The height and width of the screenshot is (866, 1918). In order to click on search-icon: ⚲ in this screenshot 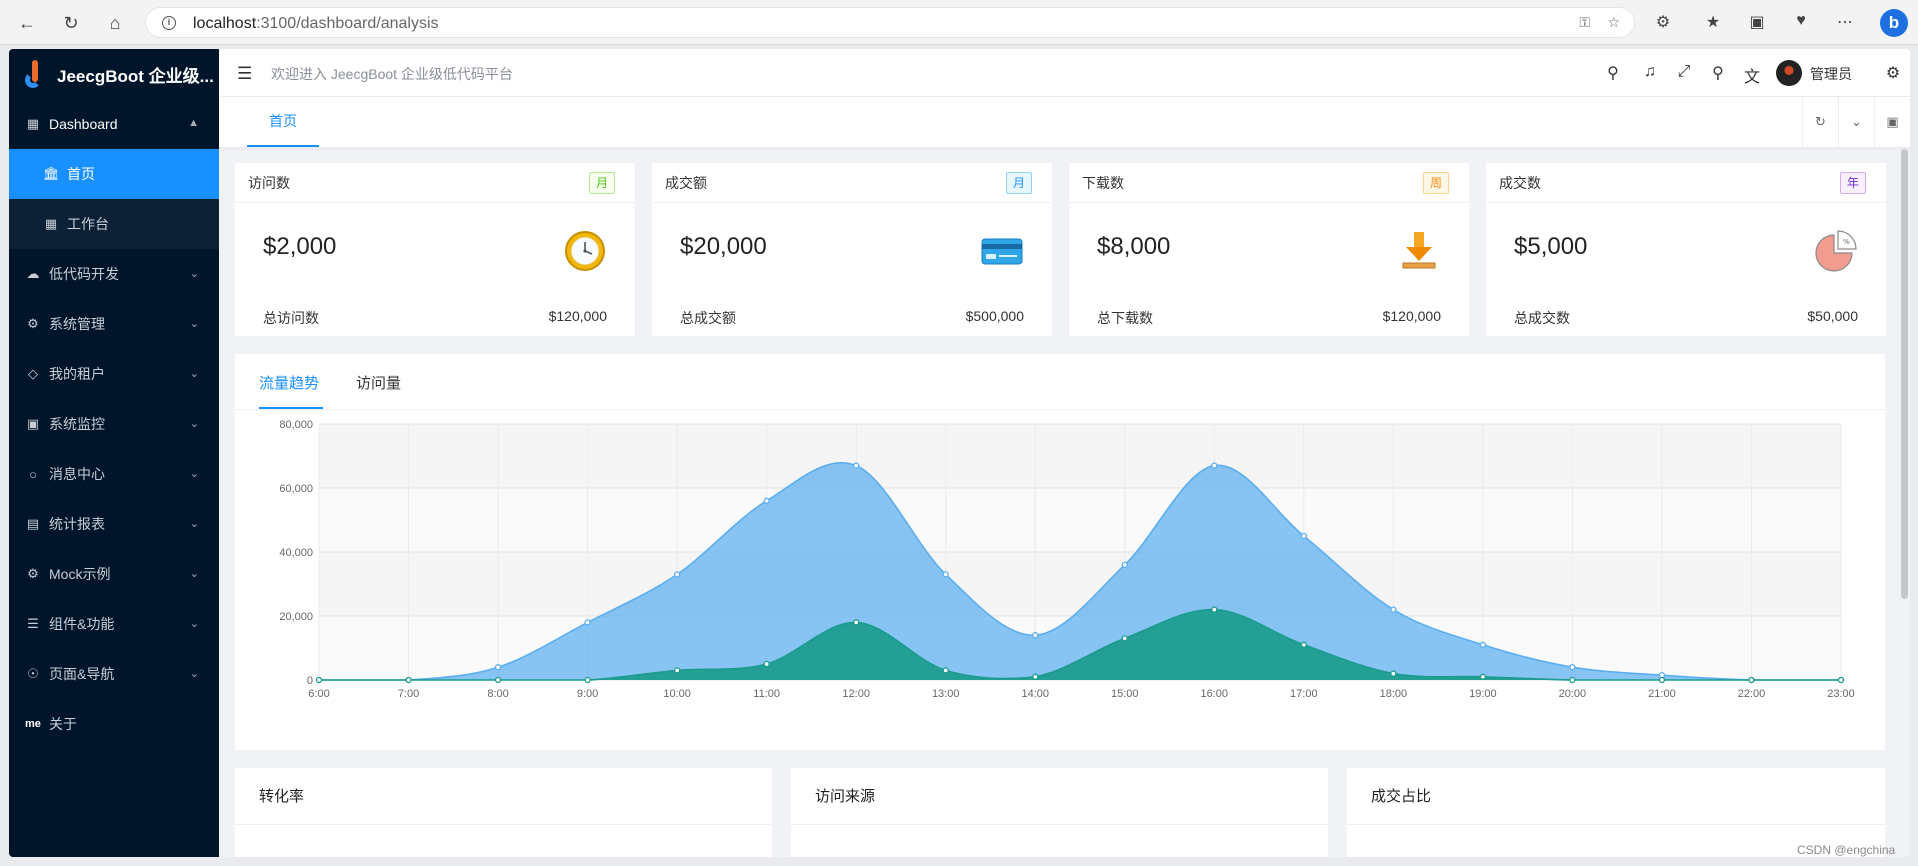, I will do `click(1613, 73)`.